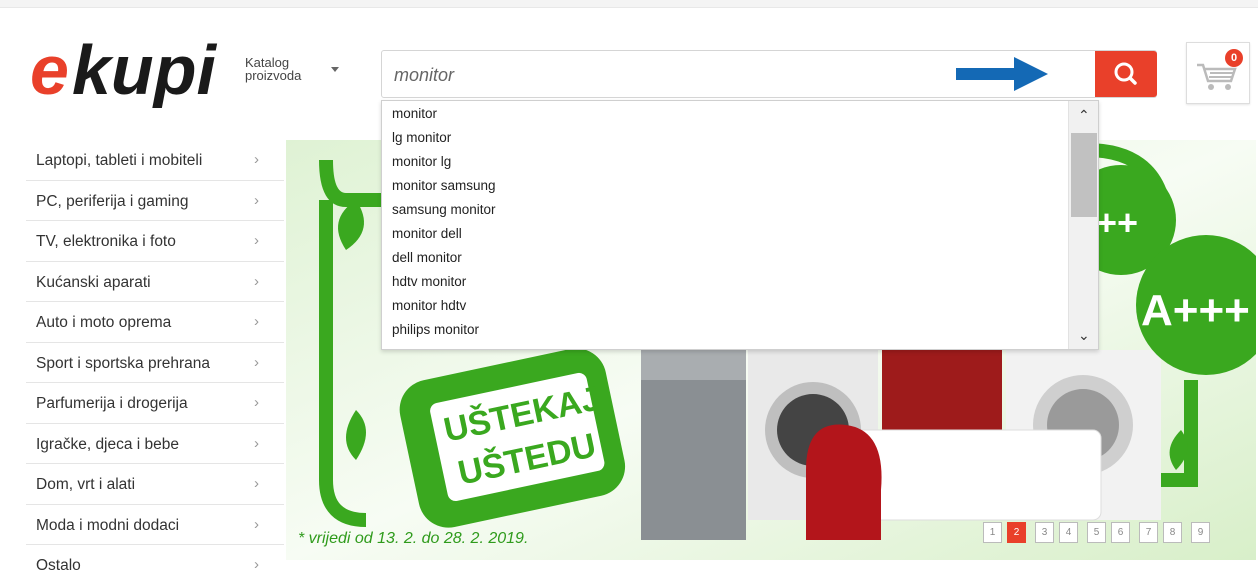 This screenshot has width=1258, height=586. Describe the element at coordinates (1002, 74) in the screenshot. I see `arrow-right-icon` at that location.